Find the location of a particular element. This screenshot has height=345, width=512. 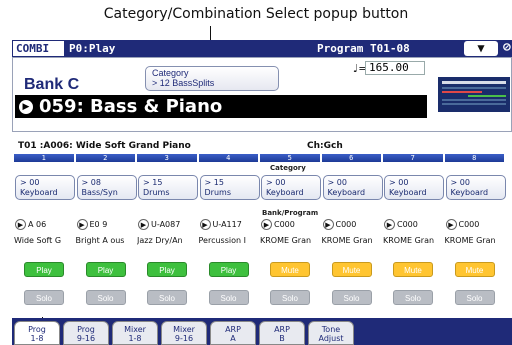

lock-icon: ⊘ is located at coordinates (507, 47).